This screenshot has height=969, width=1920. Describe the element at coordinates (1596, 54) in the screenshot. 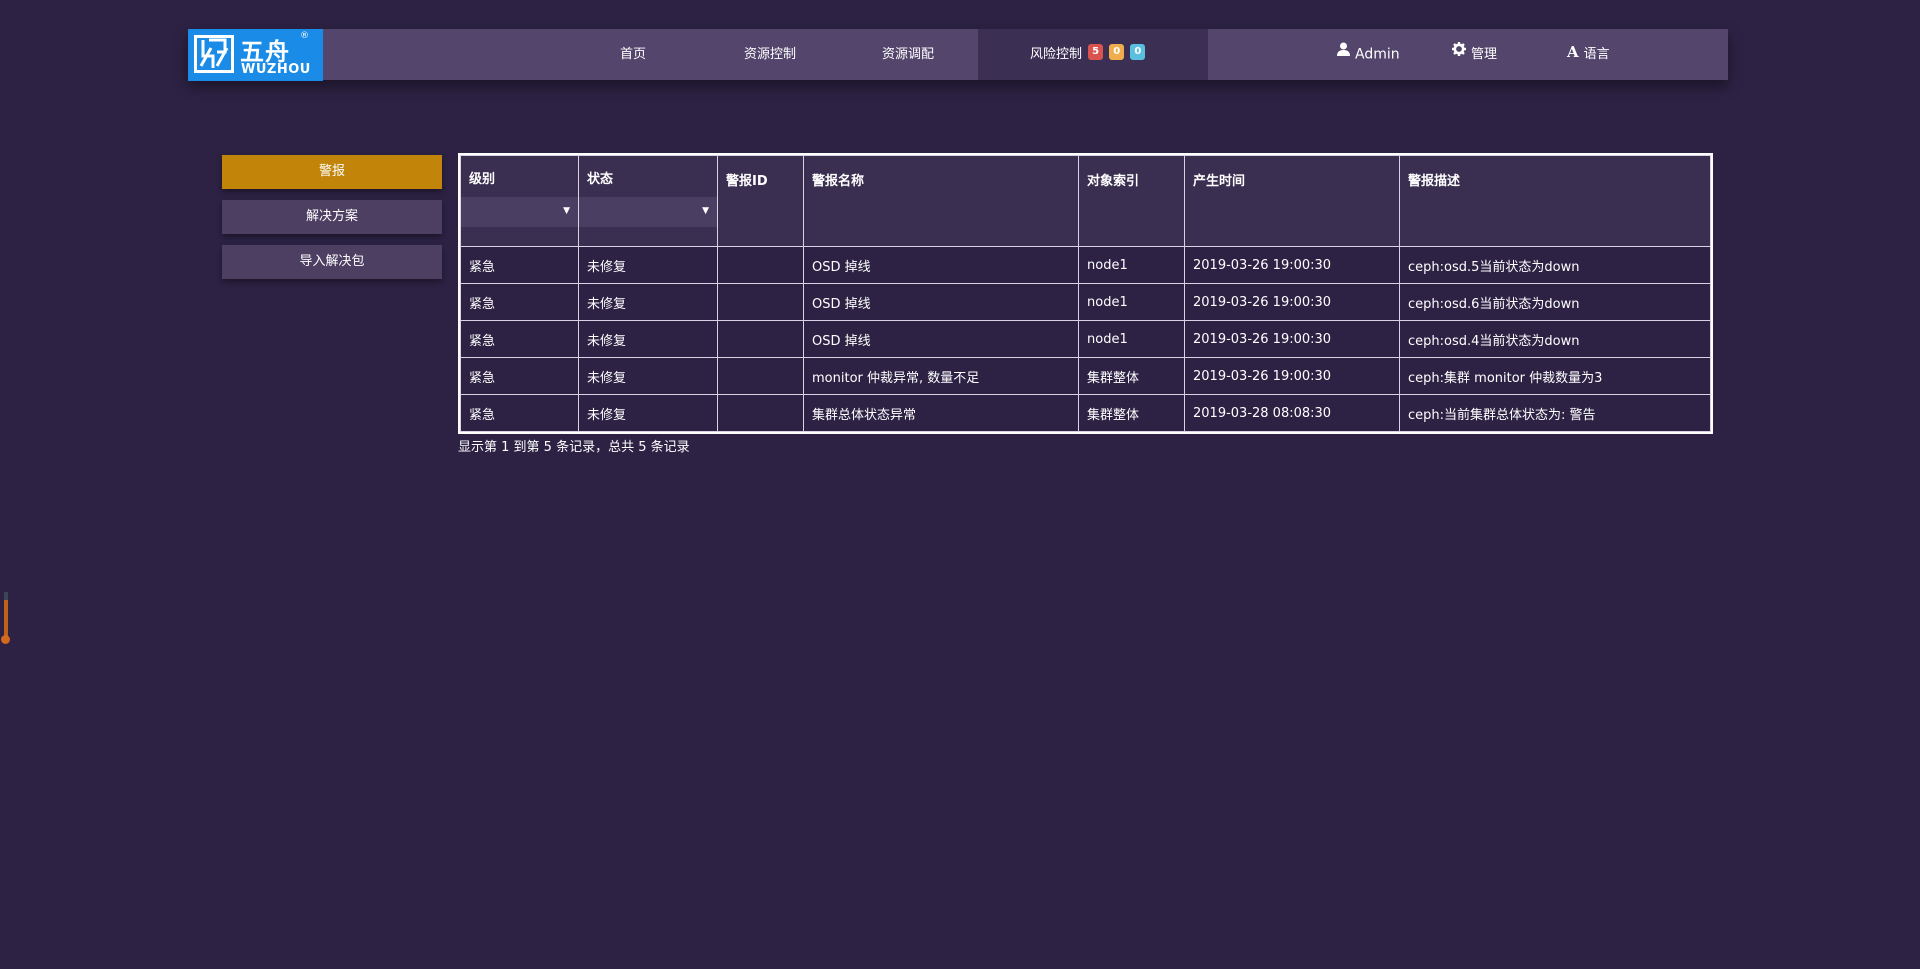

I see `nav-language-label: 语言` at that location.